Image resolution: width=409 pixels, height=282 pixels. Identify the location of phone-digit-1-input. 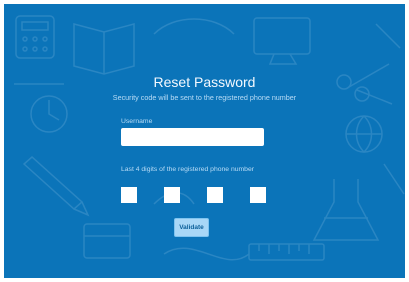
(129, 195).